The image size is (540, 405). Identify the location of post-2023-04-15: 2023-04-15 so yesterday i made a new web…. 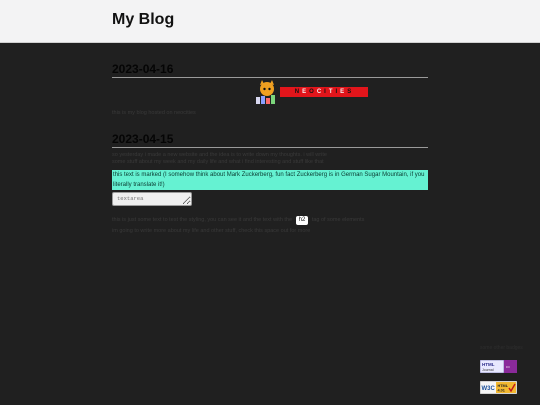
(270, 183).